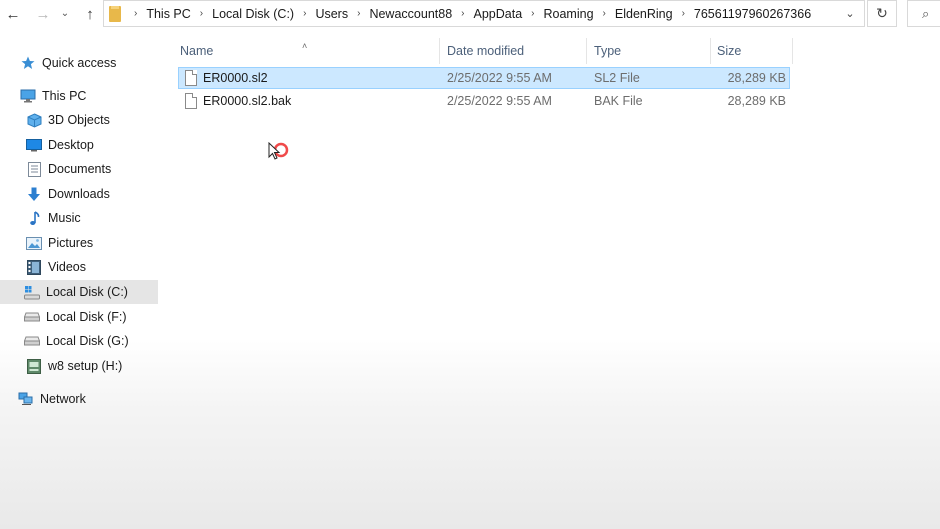  I want to click on sidebar-item-label: Local Disk (F:), so click(86, 317).